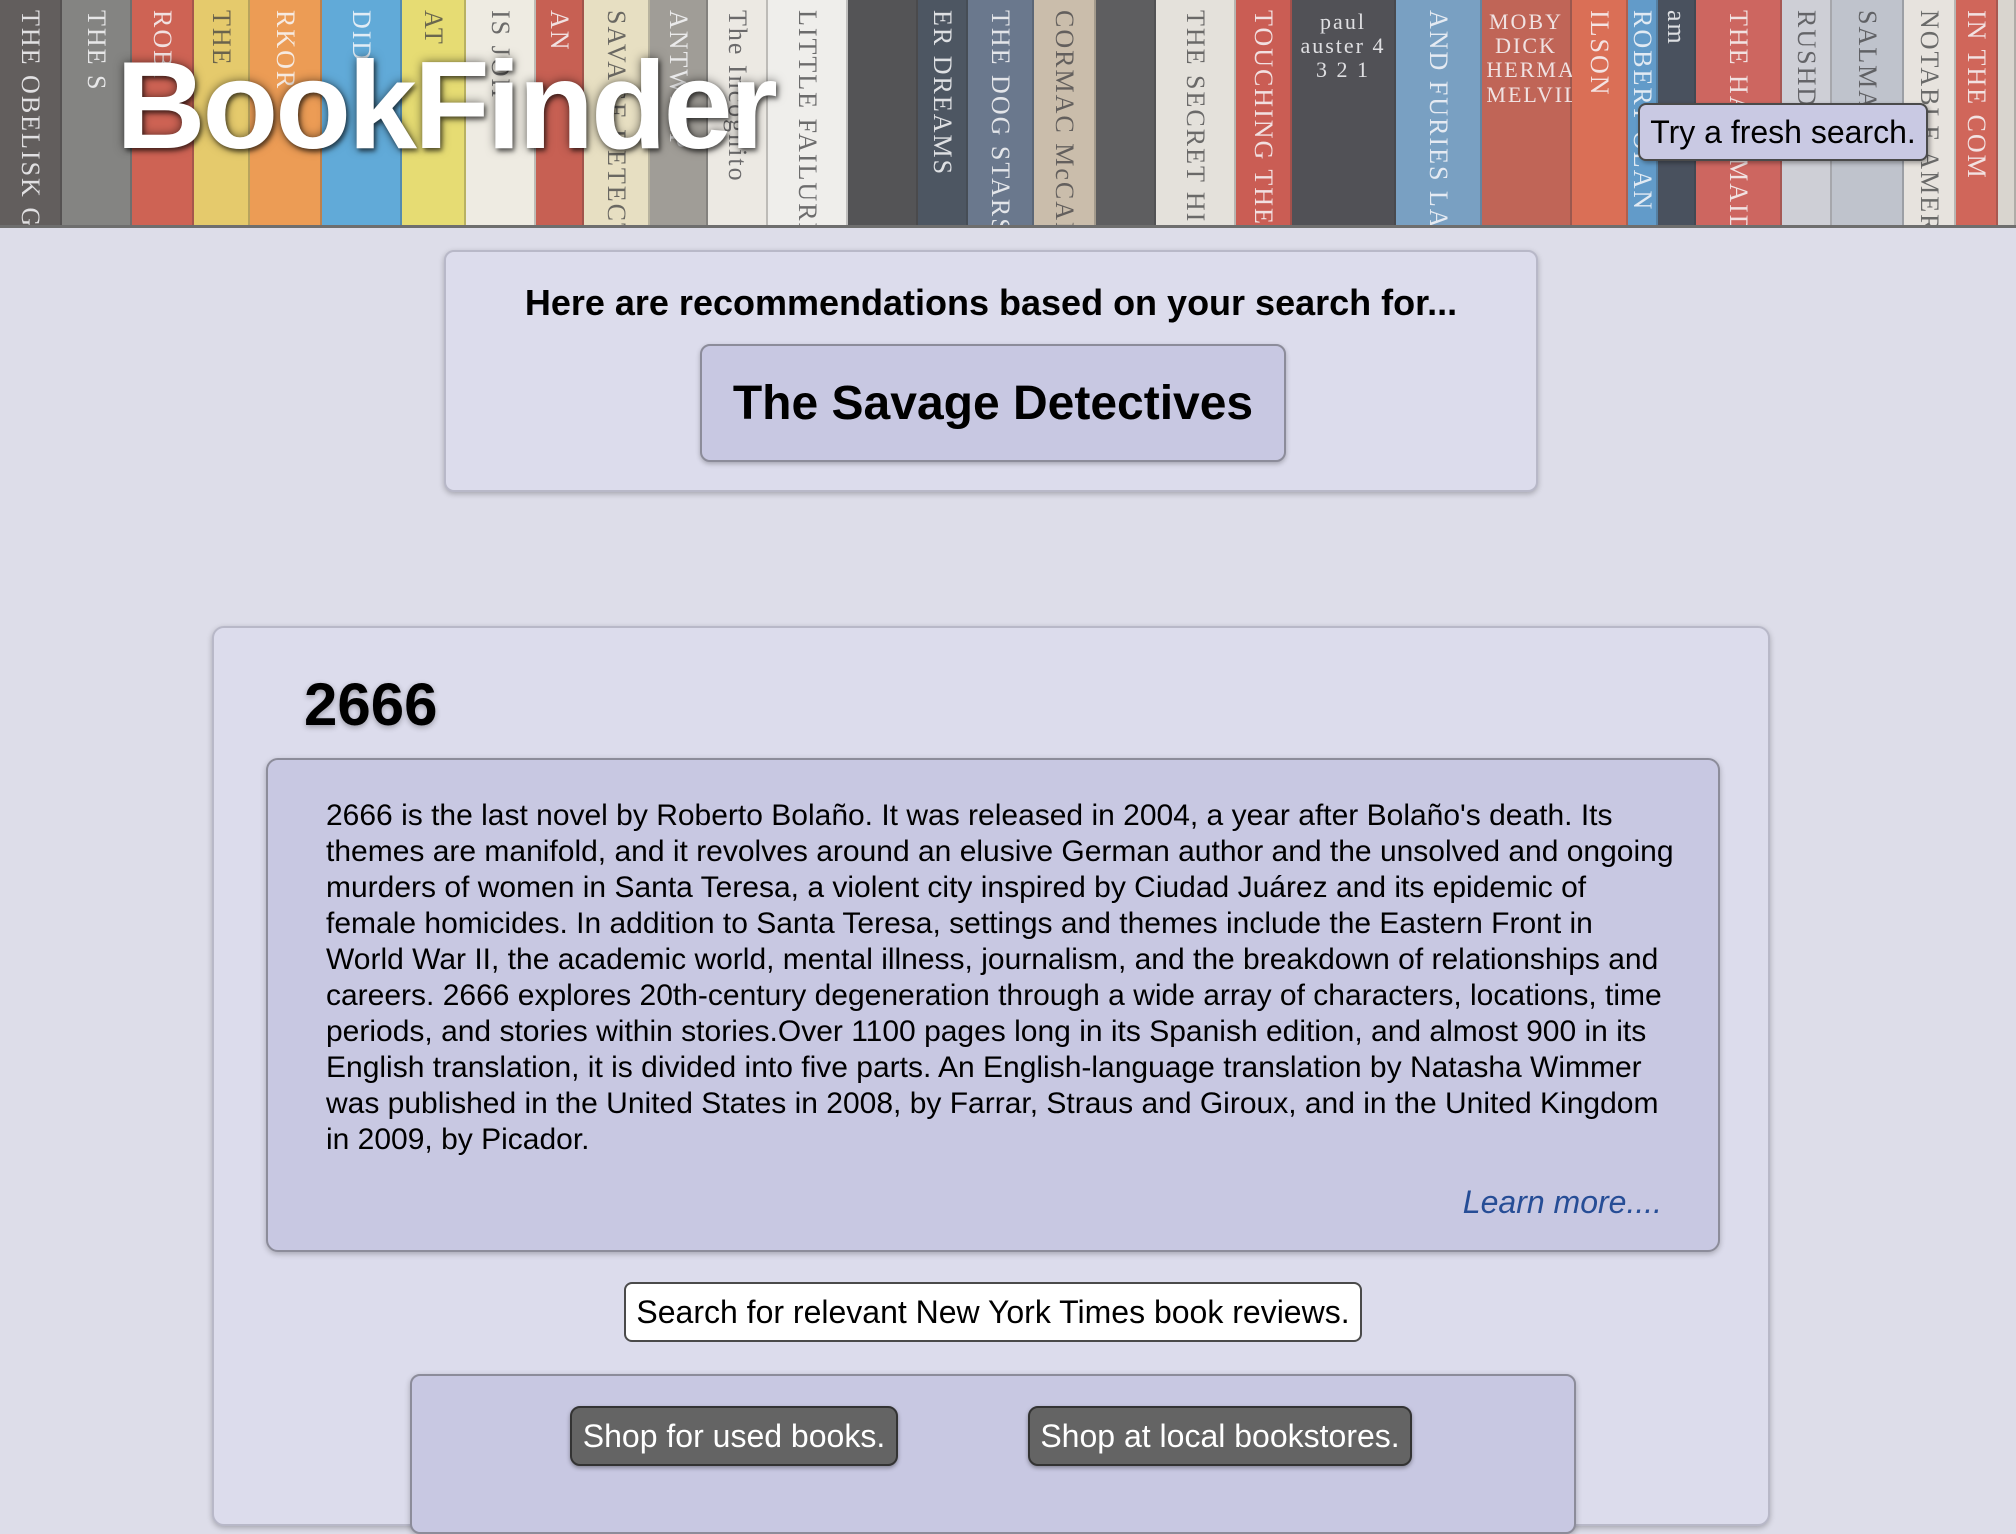 The width and height of the screenshot is (2016, 1534). What do you see at coordinates (734, 1436) in the screenshot?
I see `shop-used-books-button: Shop for used books.` at bounding box center [734, 1436].